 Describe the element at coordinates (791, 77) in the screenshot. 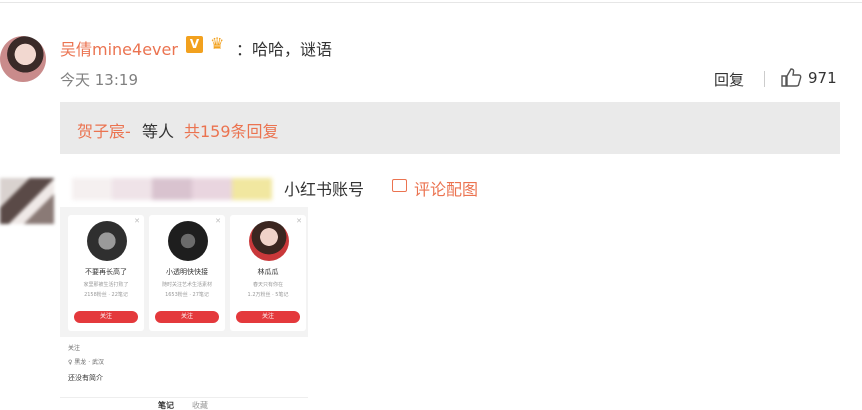

I see `like-thumb-icon` at that location.